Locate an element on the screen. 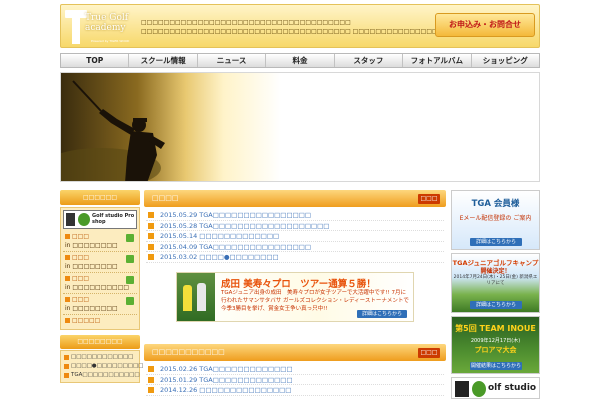  news-item: 2015.05.28 TGA□□□□□□□□□□□□□□□□□□□ is located at coordinates (295, 226).